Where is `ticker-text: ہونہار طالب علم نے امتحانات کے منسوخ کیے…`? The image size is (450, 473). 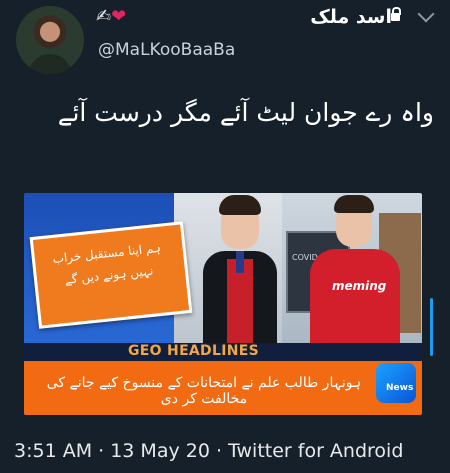
ticker-text: ہونہار طالب علم نے امتحانات کے منسوخ کیے… is located at coordinates (204, 391).